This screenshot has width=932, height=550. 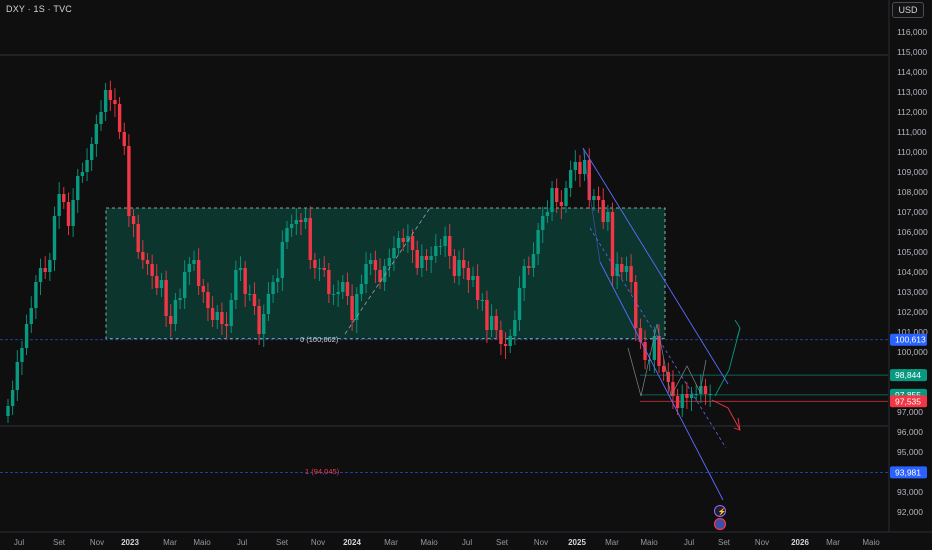 What do you see at coordinates (727, 362) in the screenshot?
I see `bullish-projection` at bounding box center [727, 362].